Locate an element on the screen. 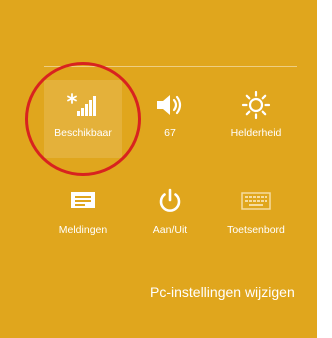  notifications-icon is located at coordinates (83, 201).